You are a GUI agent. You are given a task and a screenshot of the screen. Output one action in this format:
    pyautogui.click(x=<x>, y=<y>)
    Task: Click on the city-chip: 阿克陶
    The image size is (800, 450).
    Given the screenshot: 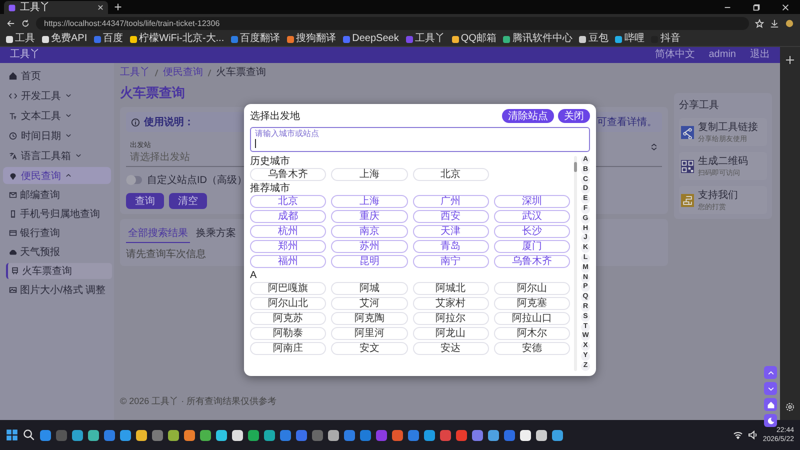 What is the action you would take?
    pyautogui.click(x=369, y=318)
    